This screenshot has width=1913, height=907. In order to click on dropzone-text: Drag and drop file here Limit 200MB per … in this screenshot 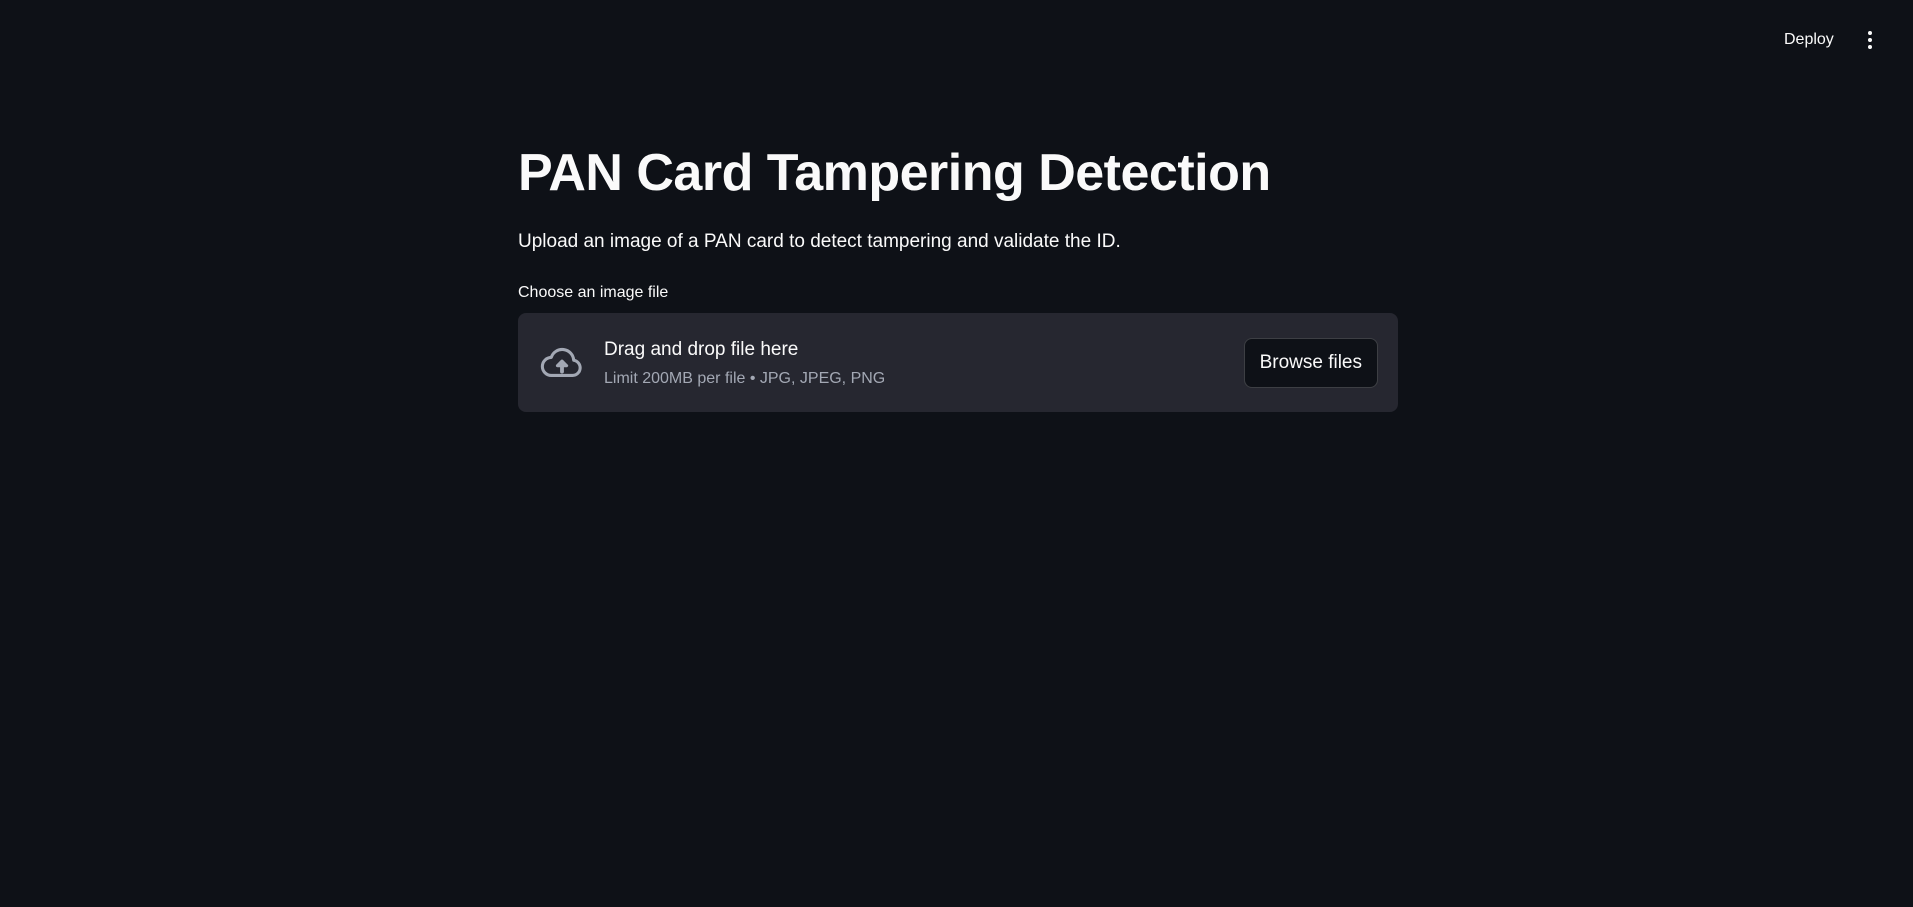, I will do `click(744, 363)`.